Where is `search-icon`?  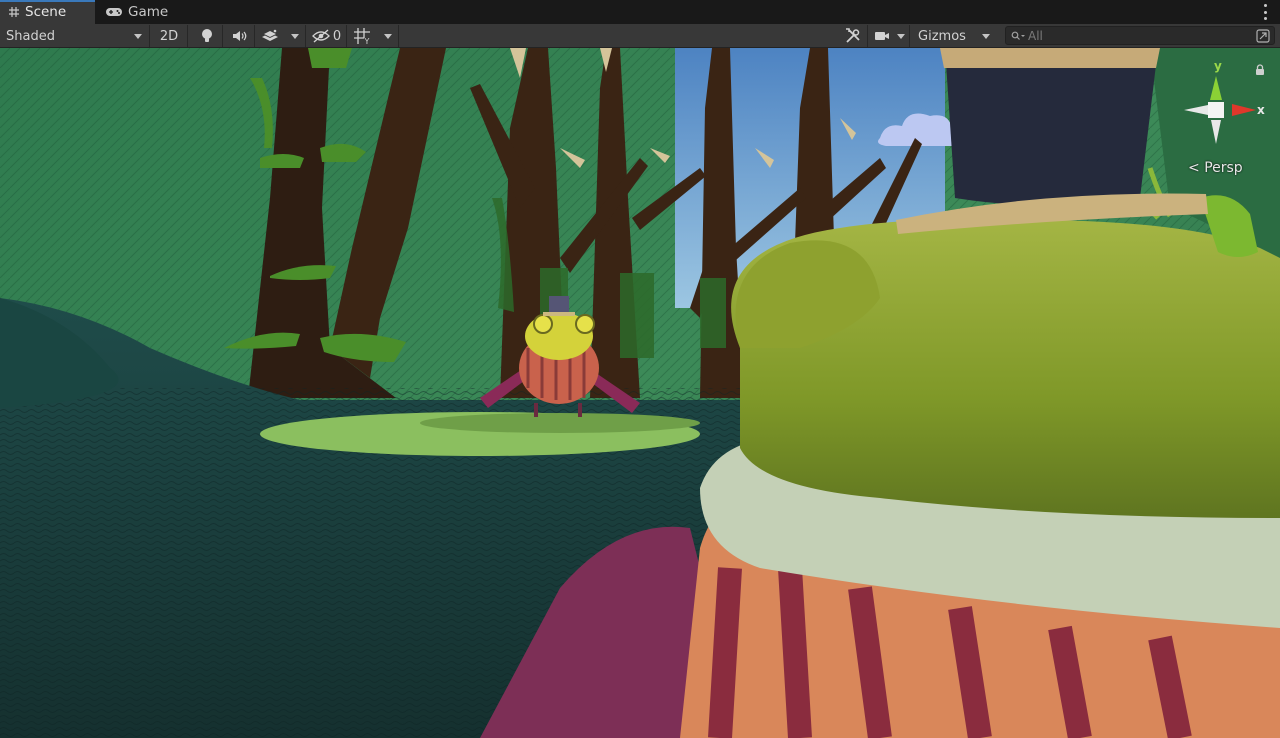 search-icon is located at coordinates (1018, 35).